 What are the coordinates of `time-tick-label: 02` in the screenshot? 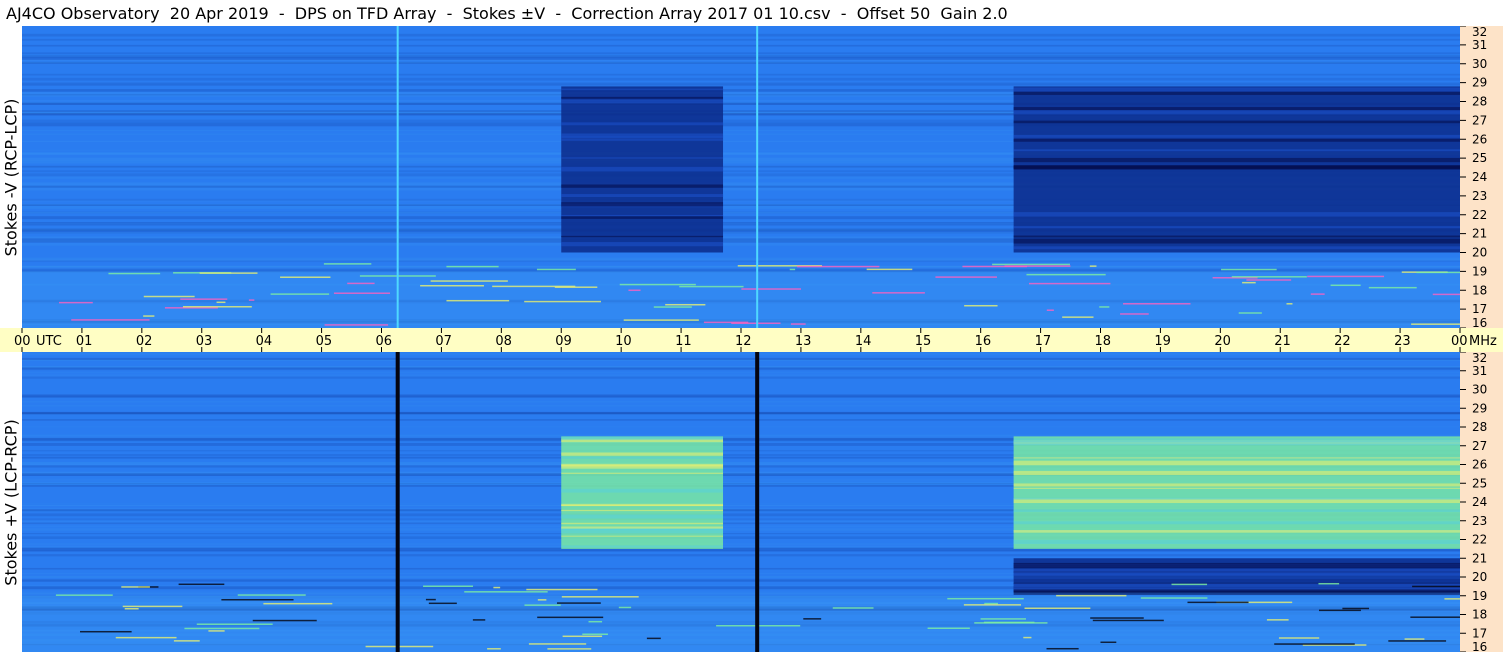 It's located at (144, 341).